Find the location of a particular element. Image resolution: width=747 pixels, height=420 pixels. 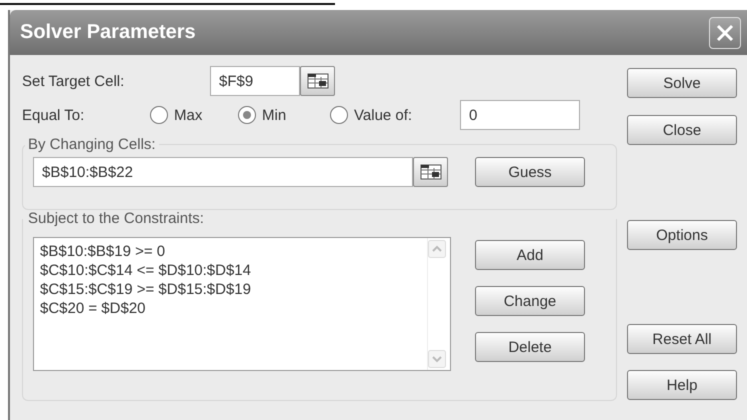

help-button: Help is located at coordinates (682, 385).